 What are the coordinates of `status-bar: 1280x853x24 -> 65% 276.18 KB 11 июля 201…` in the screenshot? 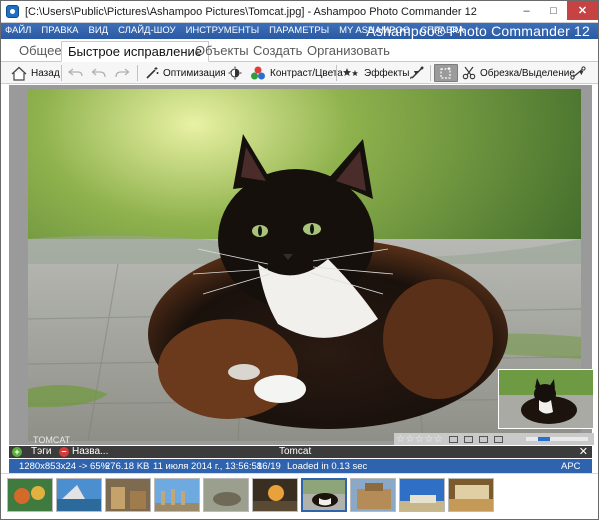 It's located at (300, 466).